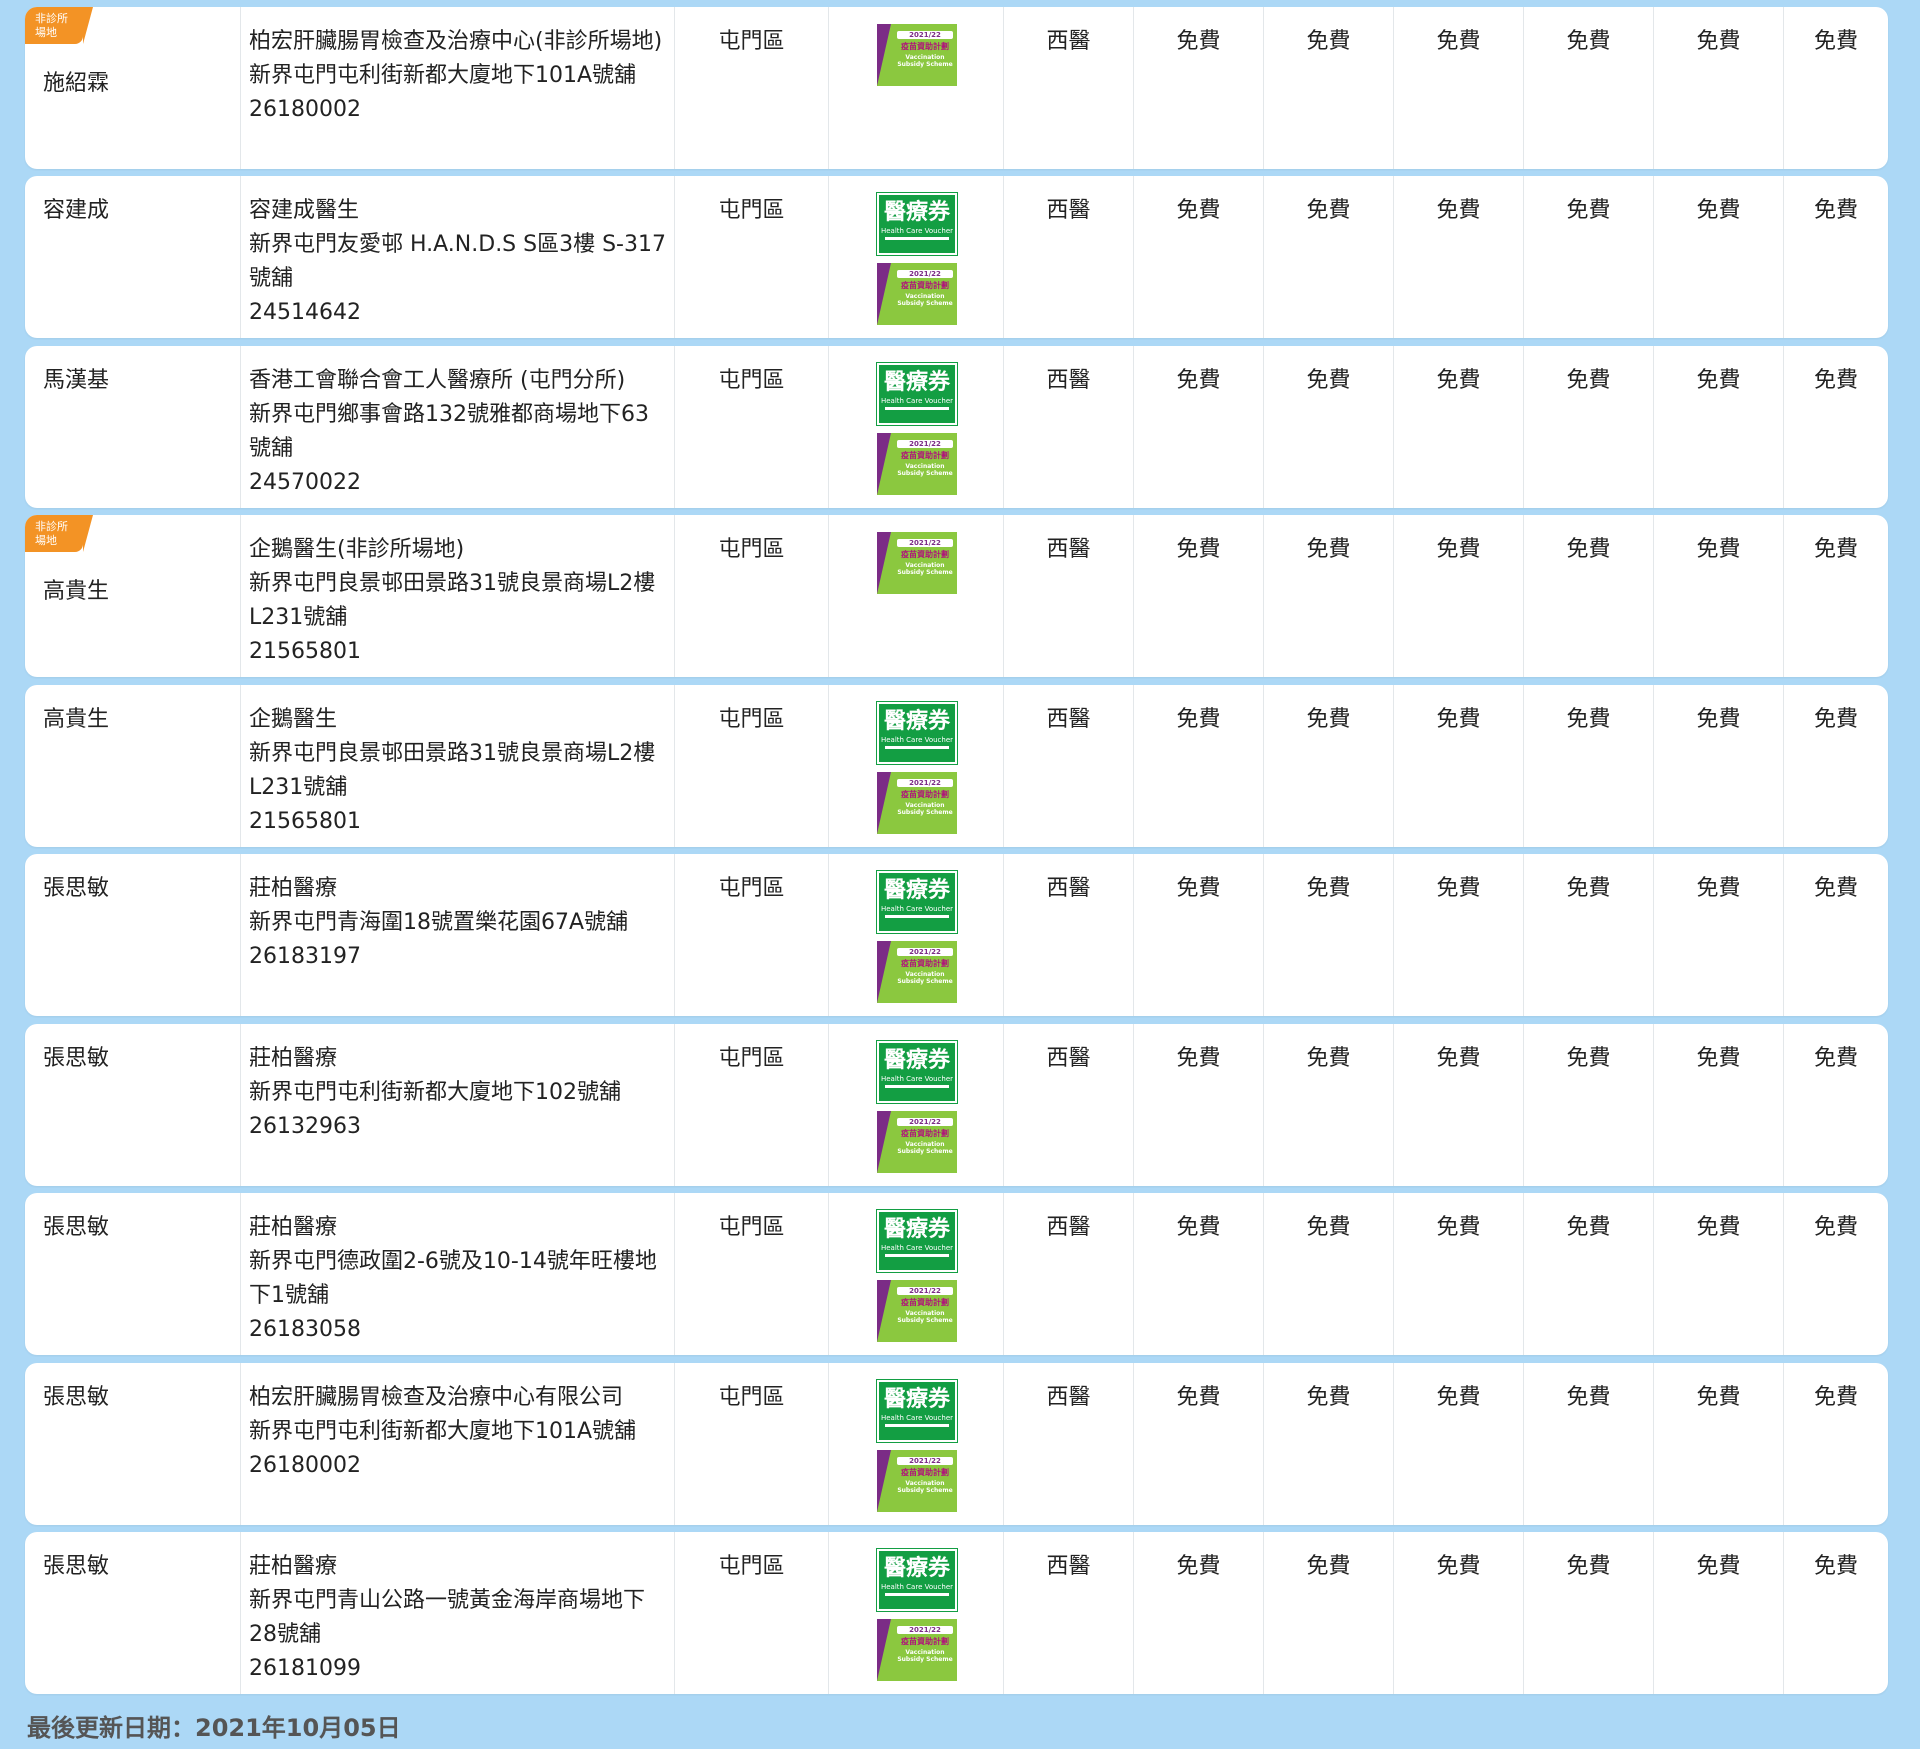 This screenshot has width=1920, height=1749. What do you see at coordinates (357, 549) in the screenshot?
I see `clinic-name: 企鵝醫生(非診所場地)` at bounding box center [357, 549].